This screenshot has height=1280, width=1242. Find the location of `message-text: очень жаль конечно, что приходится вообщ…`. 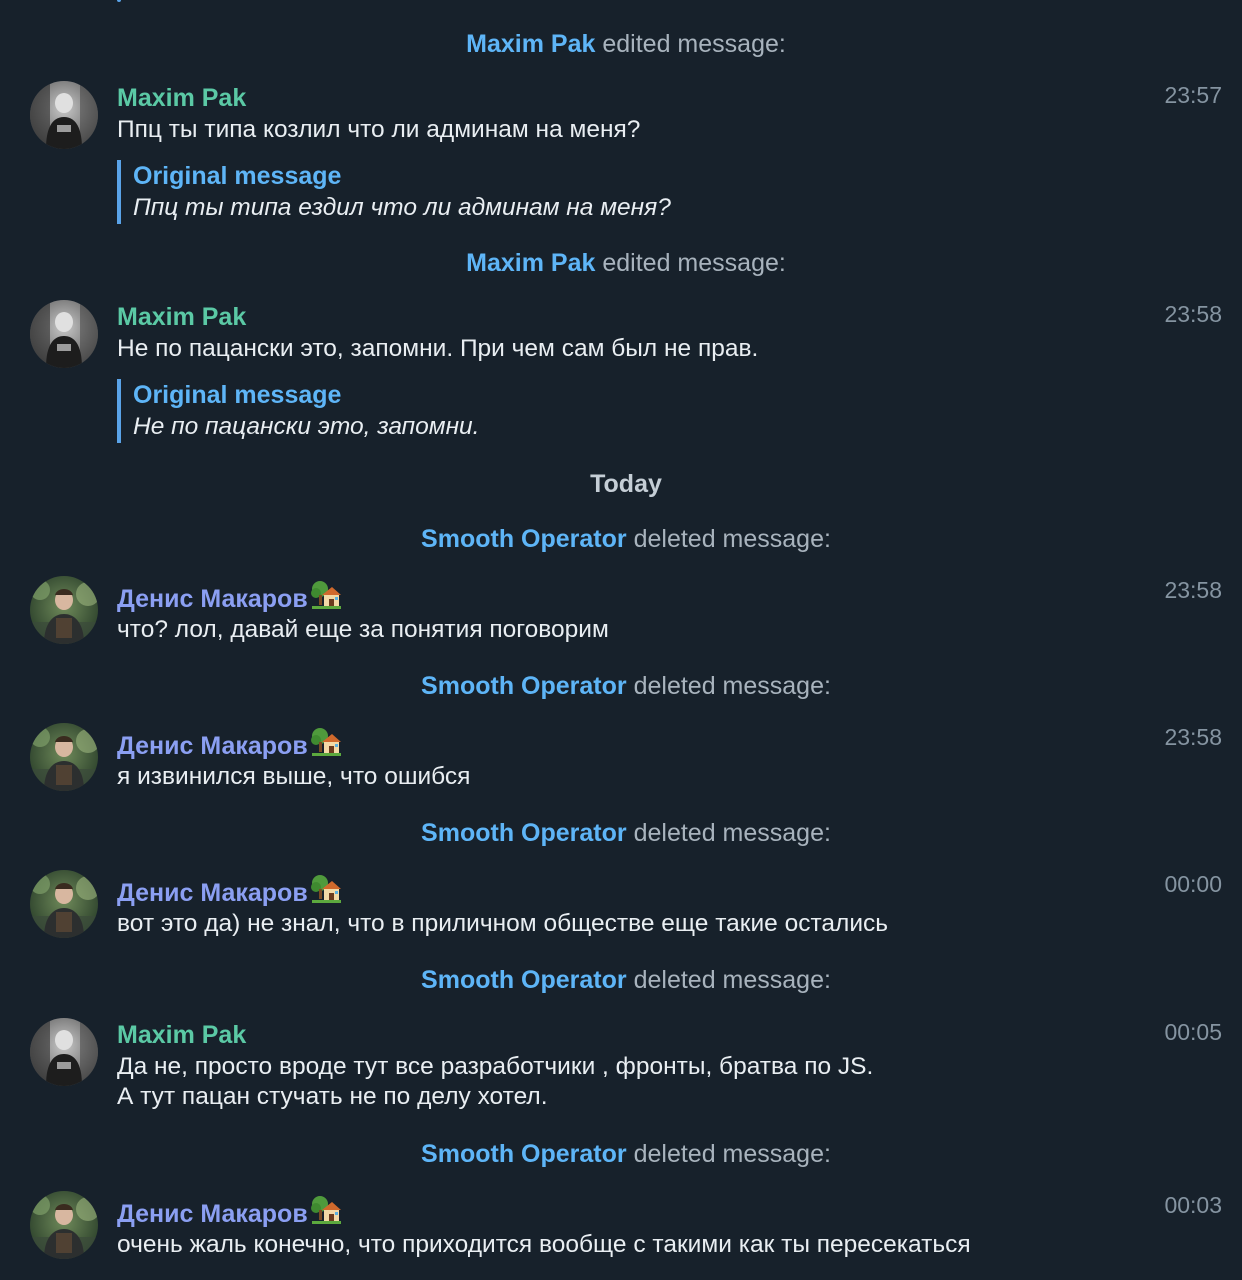

message-text: очень жаль конечно, что приходится вообщ… is located at coordinates (544, 1244).